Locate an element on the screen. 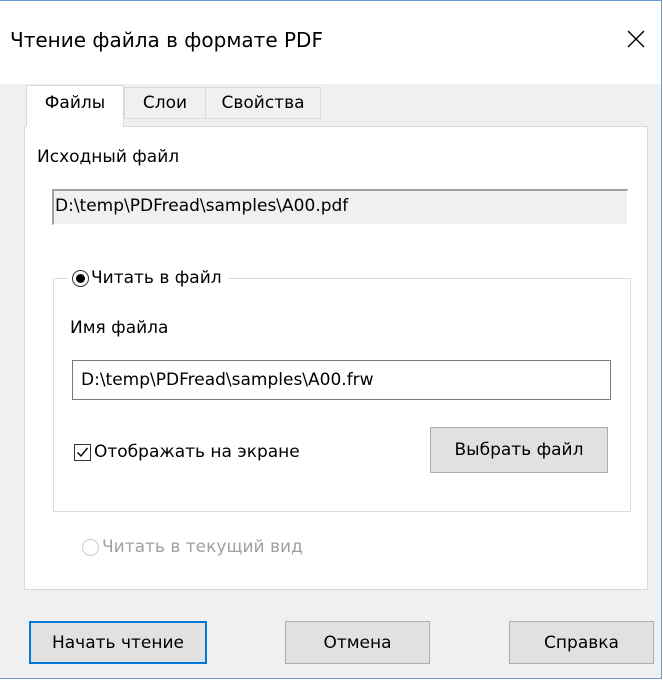 The height and width of the screenshot is (680, 663). tab-layers-label: Слои is located at coordinates (165, 103).